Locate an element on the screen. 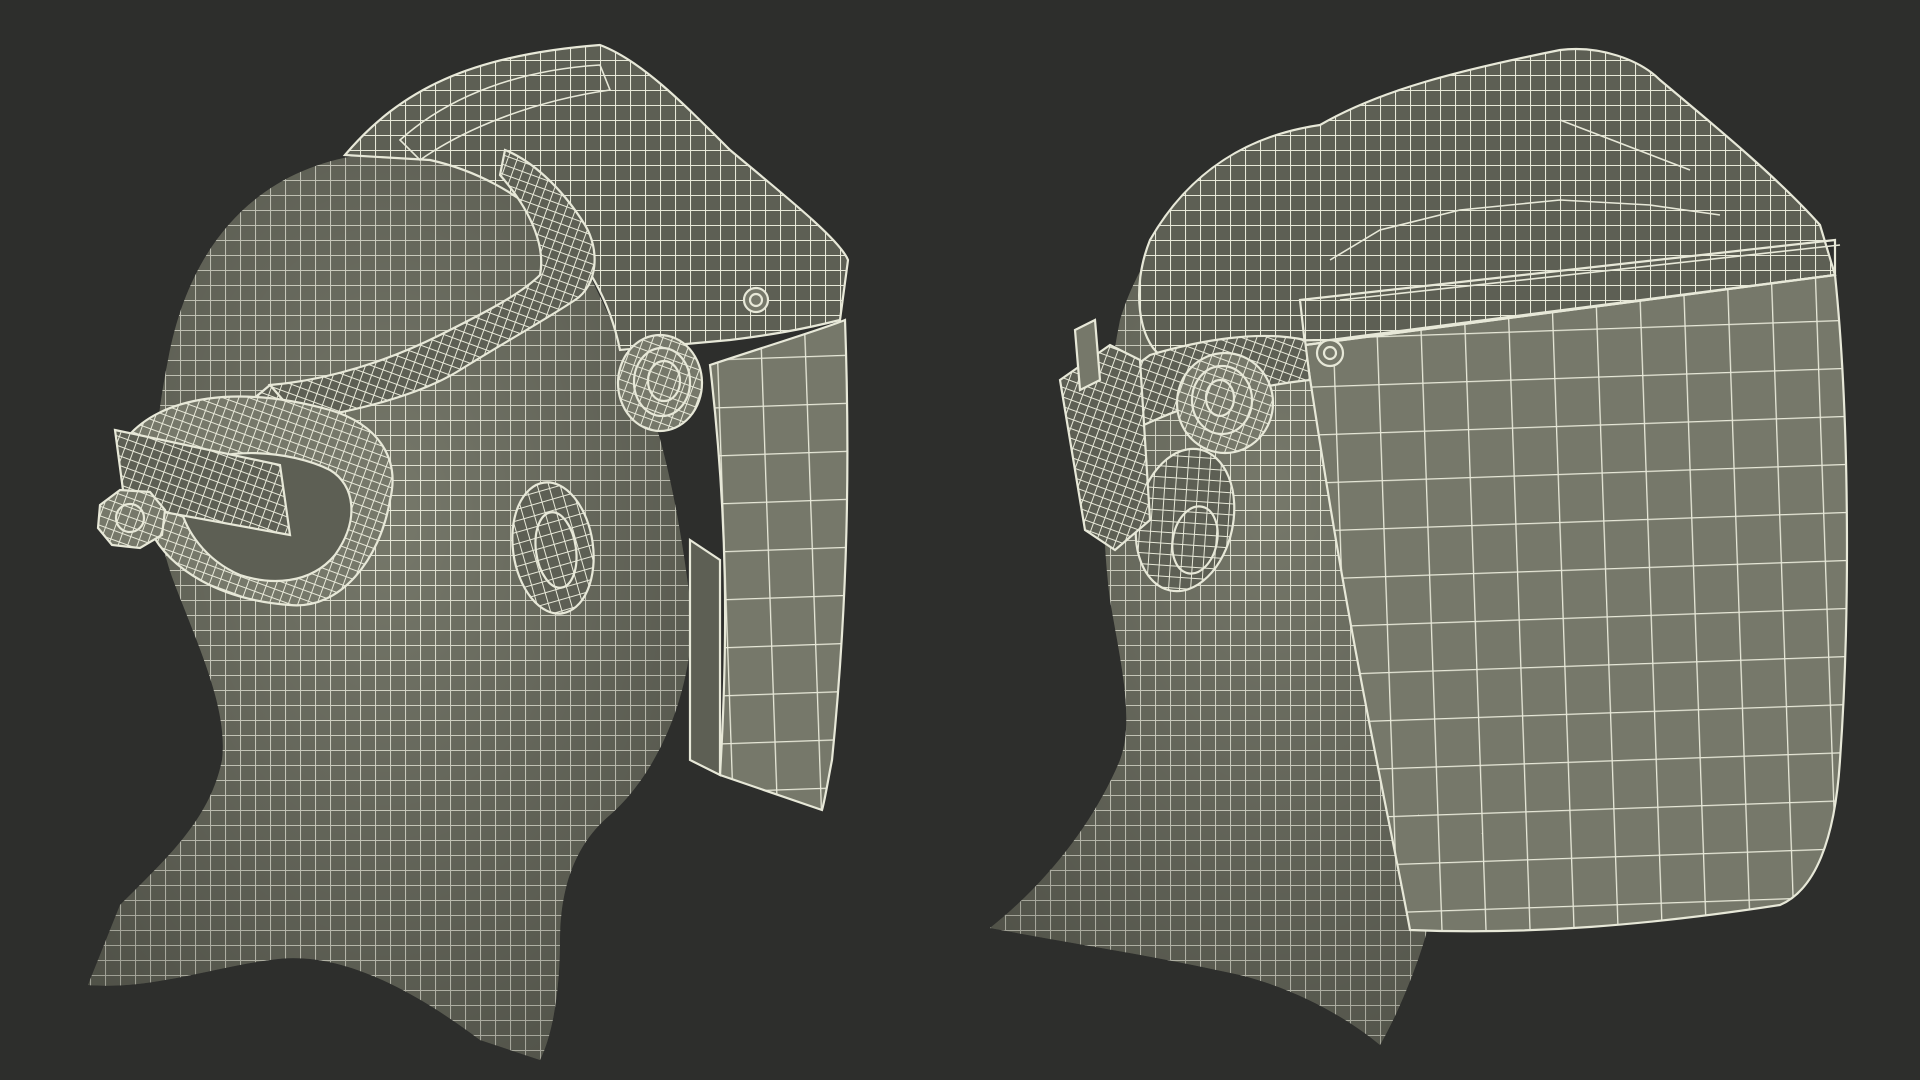 This screenshot has width=1920, height=1080. face-shield-panel is located at coordinates (768, 565).